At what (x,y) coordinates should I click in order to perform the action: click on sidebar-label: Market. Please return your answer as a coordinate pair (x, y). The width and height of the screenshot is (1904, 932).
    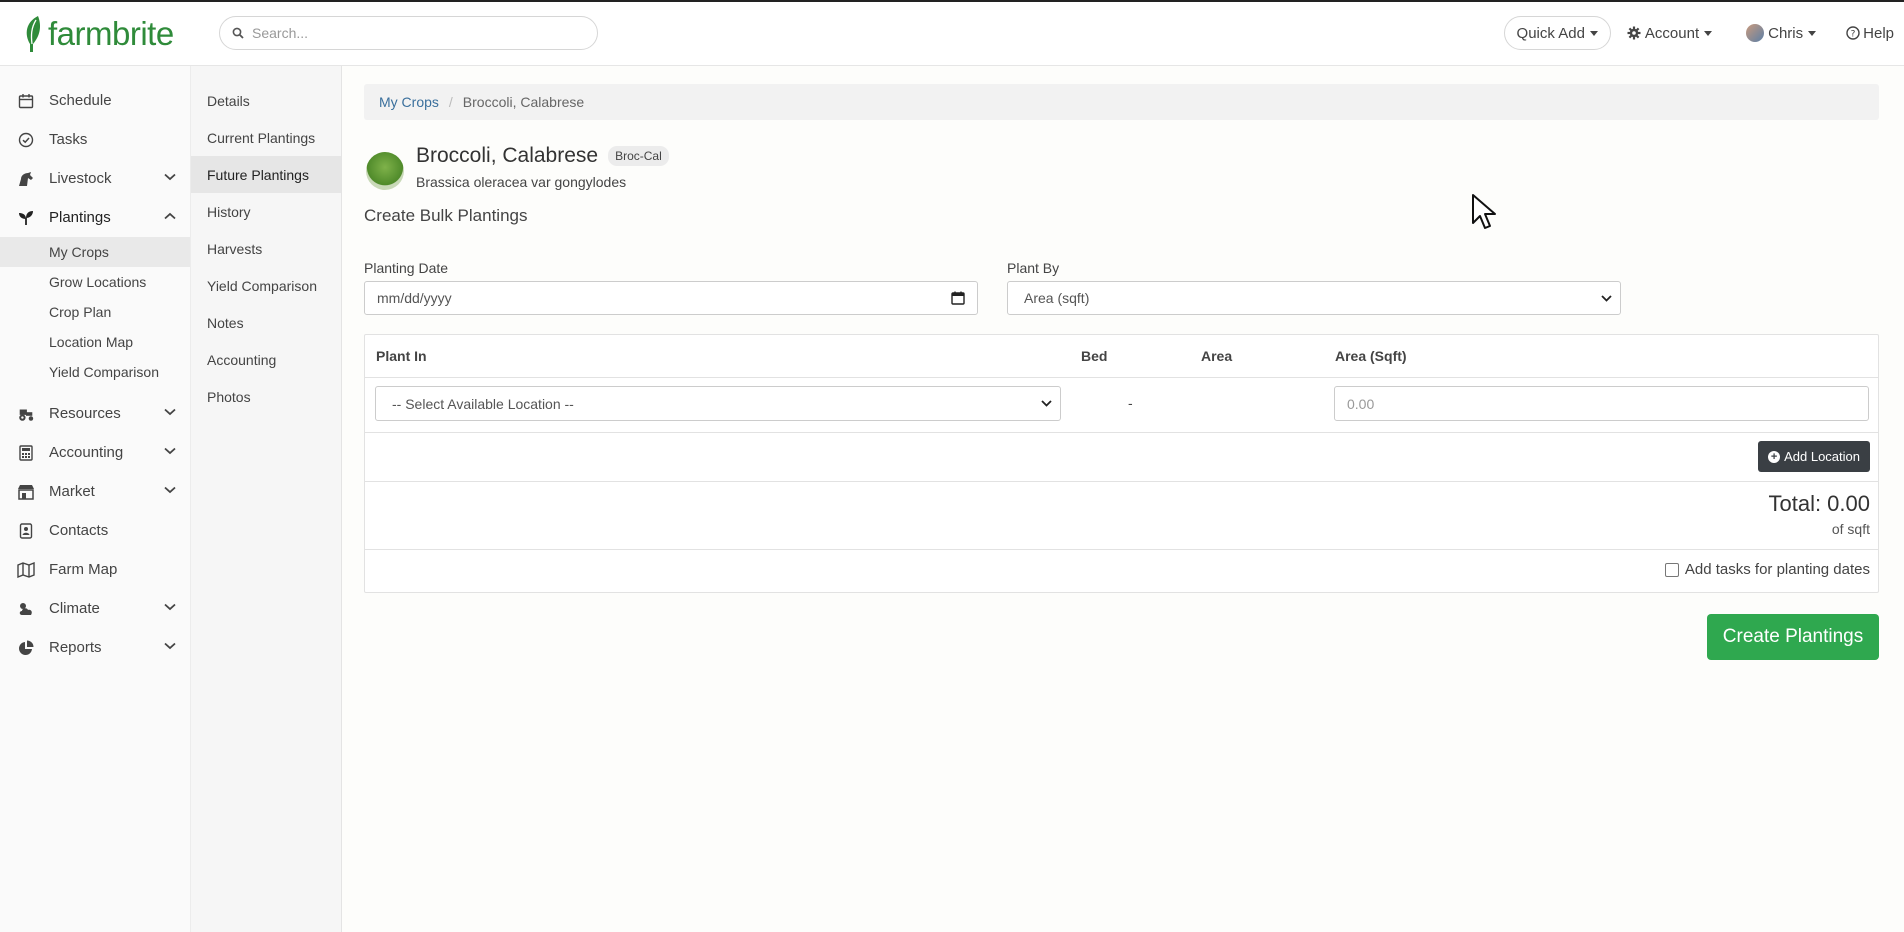
    Looking at the image, I should click on (72, 491).